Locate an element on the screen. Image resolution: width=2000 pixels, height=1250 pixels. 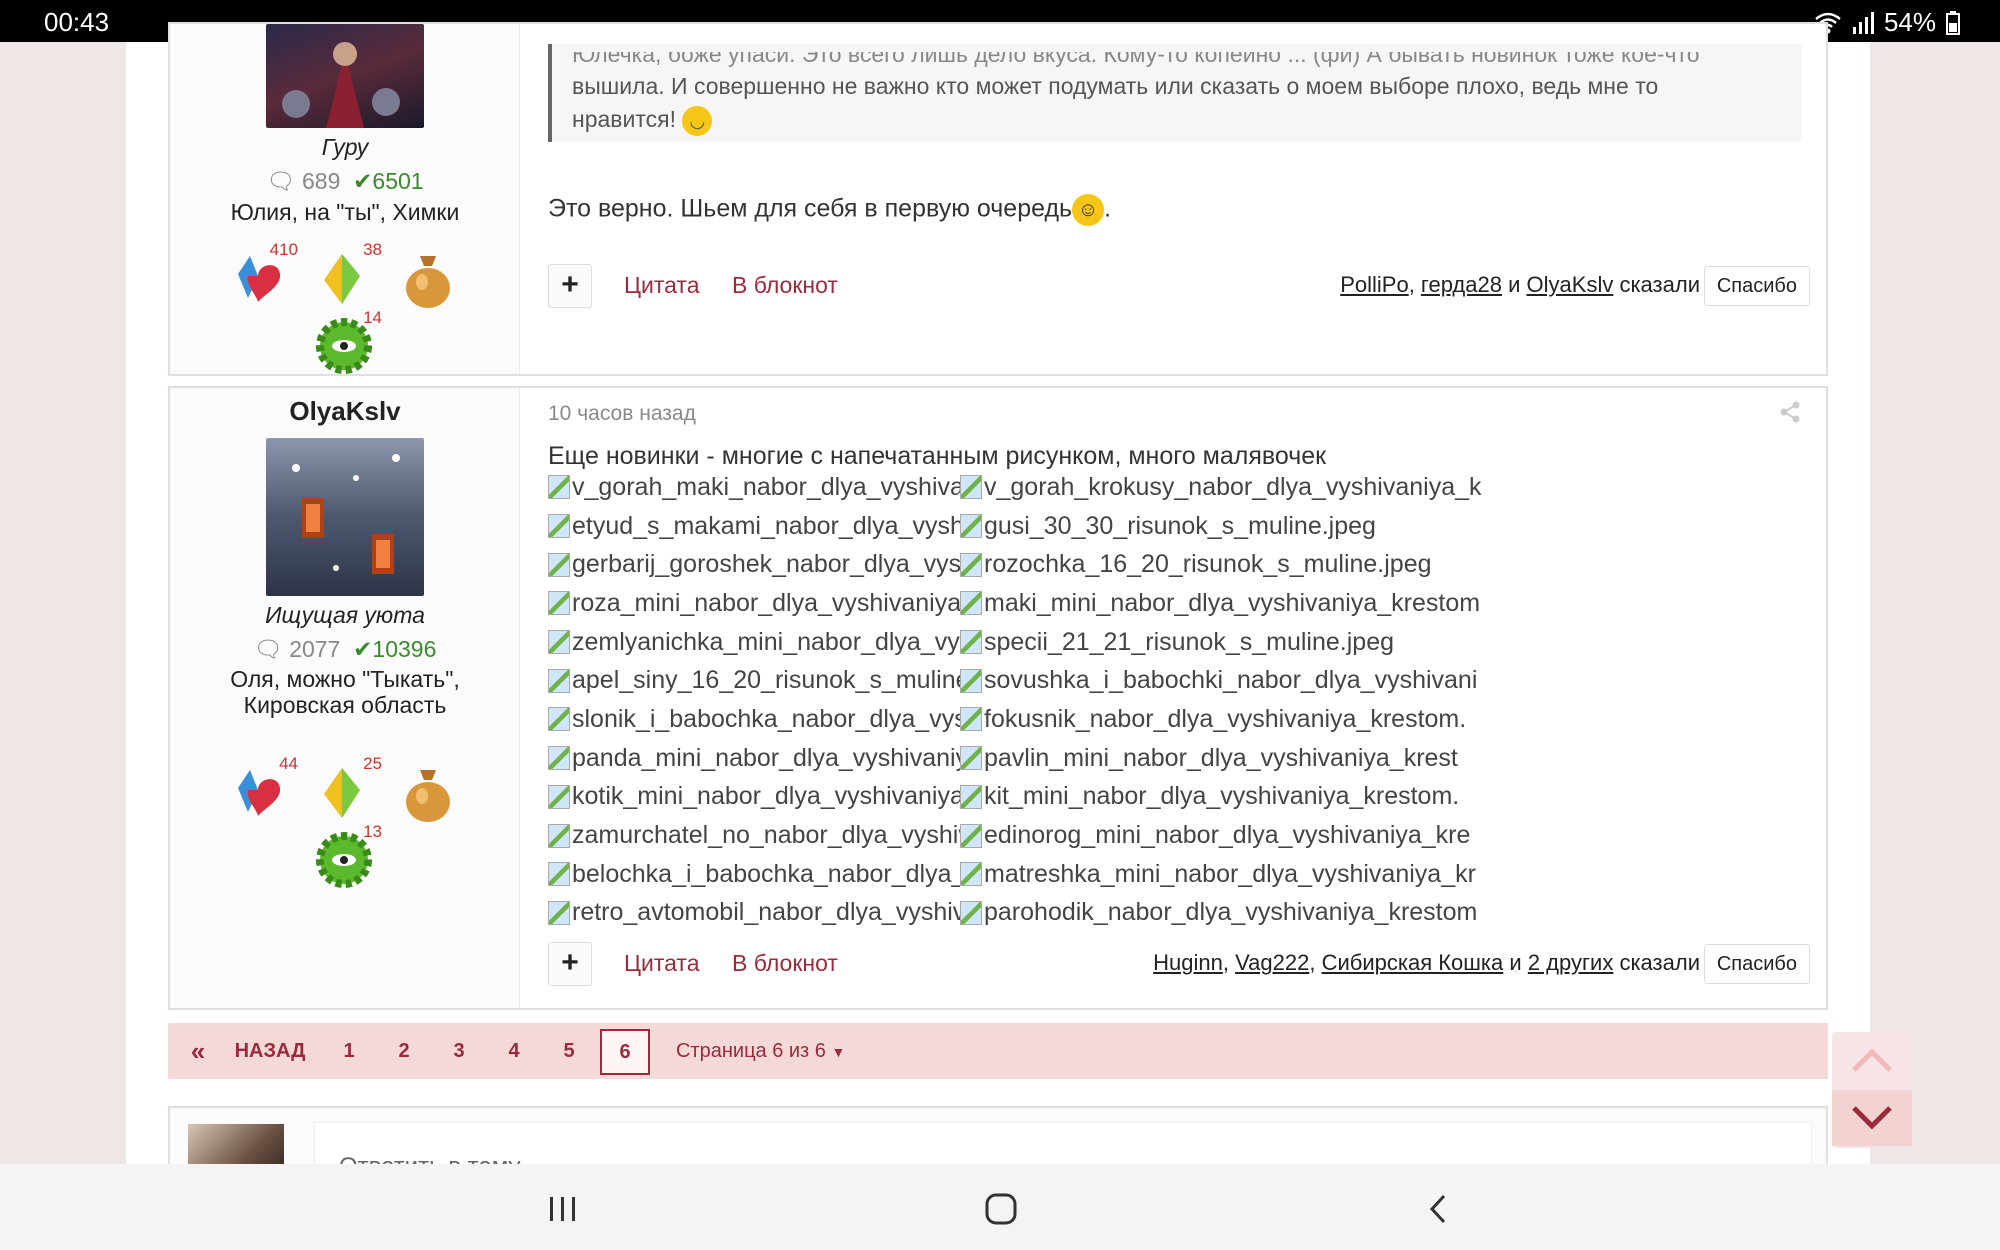
award-gear: 13 is located at coordinates (347, 857).